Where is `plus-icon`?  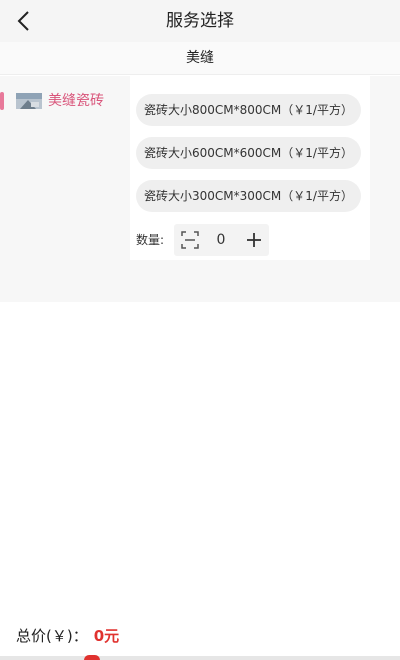 plus-icon is located at coordinates (254, 240).